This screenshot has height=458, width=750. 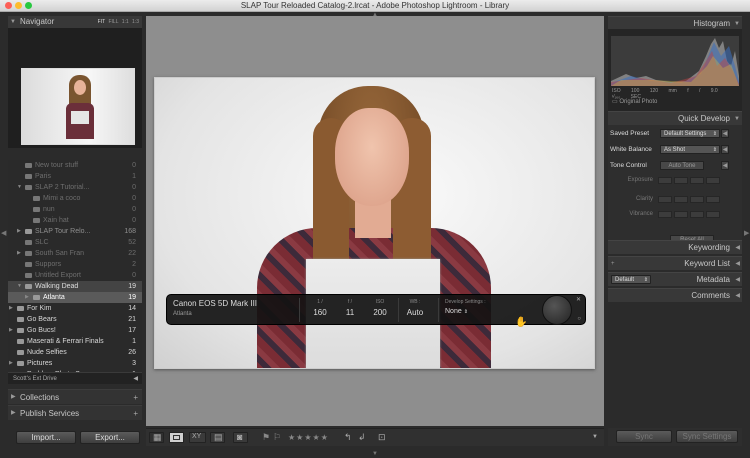 I want to click on flag-reject-icon: ⚐, so click(x=277, y=437).